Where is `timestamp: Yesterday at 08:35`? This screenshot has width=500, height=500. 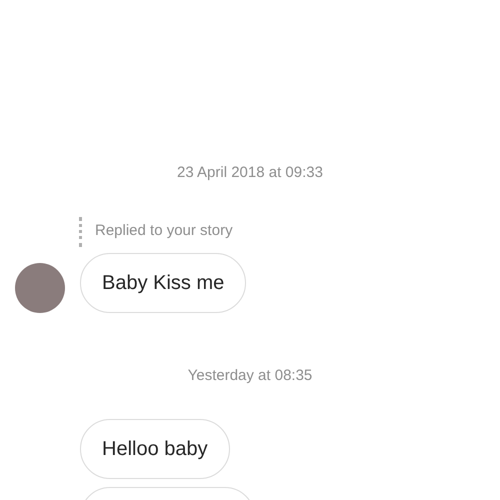
timestamp: Yesterday at 08:35 is located at coordinates (250, 376).